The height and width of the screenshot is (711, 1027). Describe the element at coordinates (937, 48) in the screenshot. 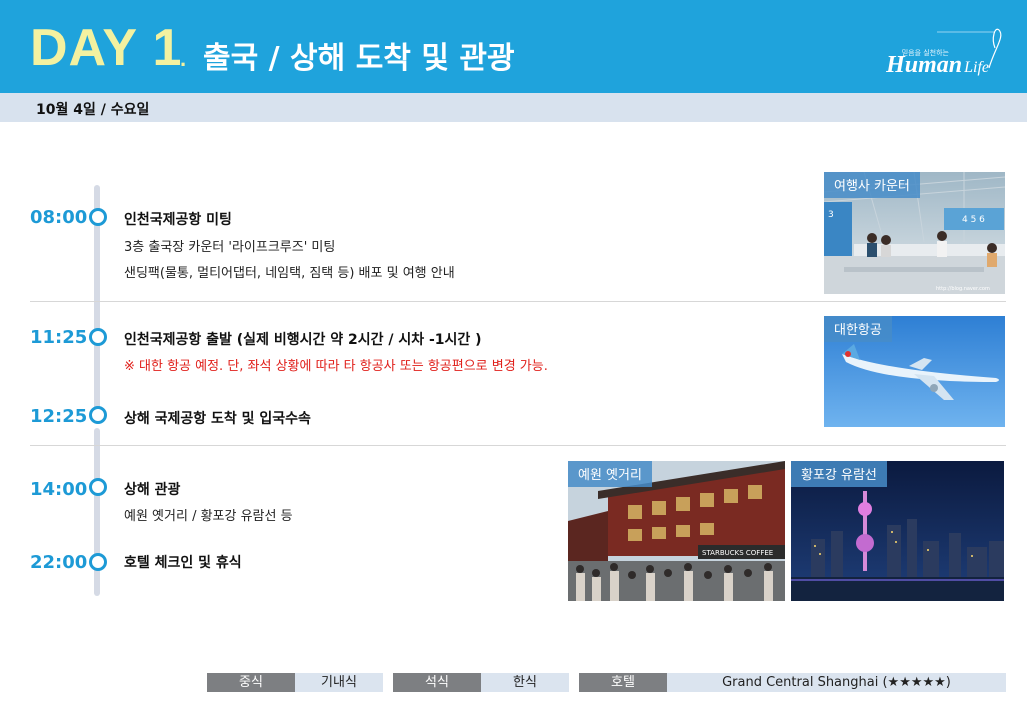

I see `human-life-logo: 믿음을 실천하는 Human Life` at that location.